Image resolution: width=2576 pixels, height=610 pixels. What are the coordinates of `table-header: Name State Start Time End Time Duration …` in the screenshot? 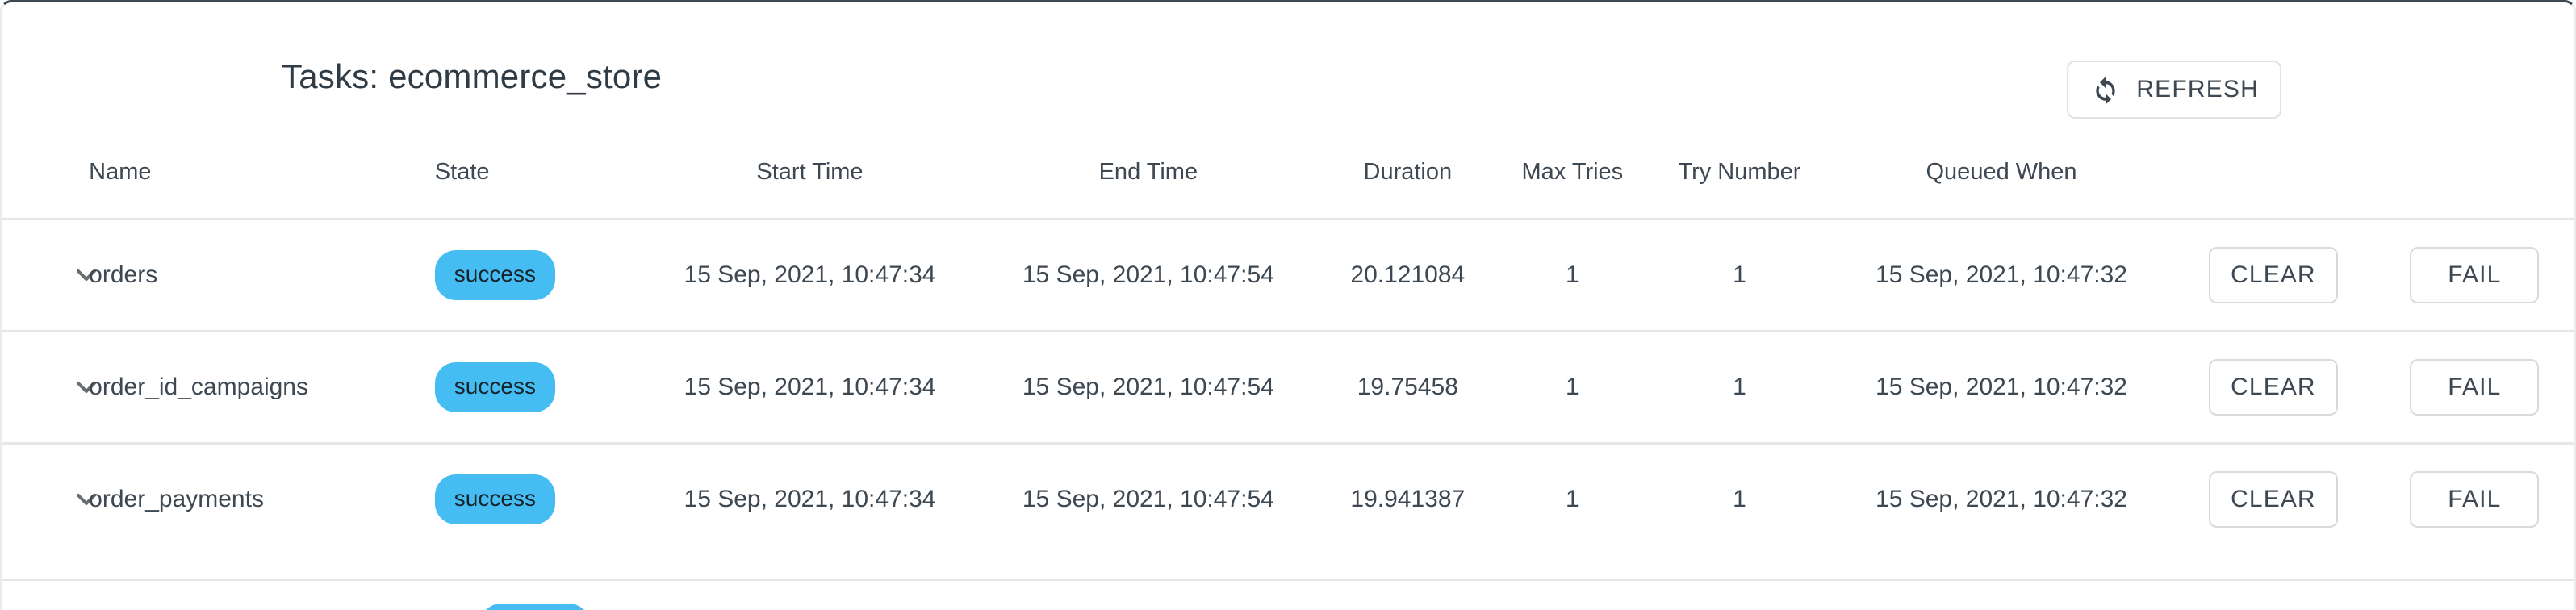 It's located at (1288, 175).